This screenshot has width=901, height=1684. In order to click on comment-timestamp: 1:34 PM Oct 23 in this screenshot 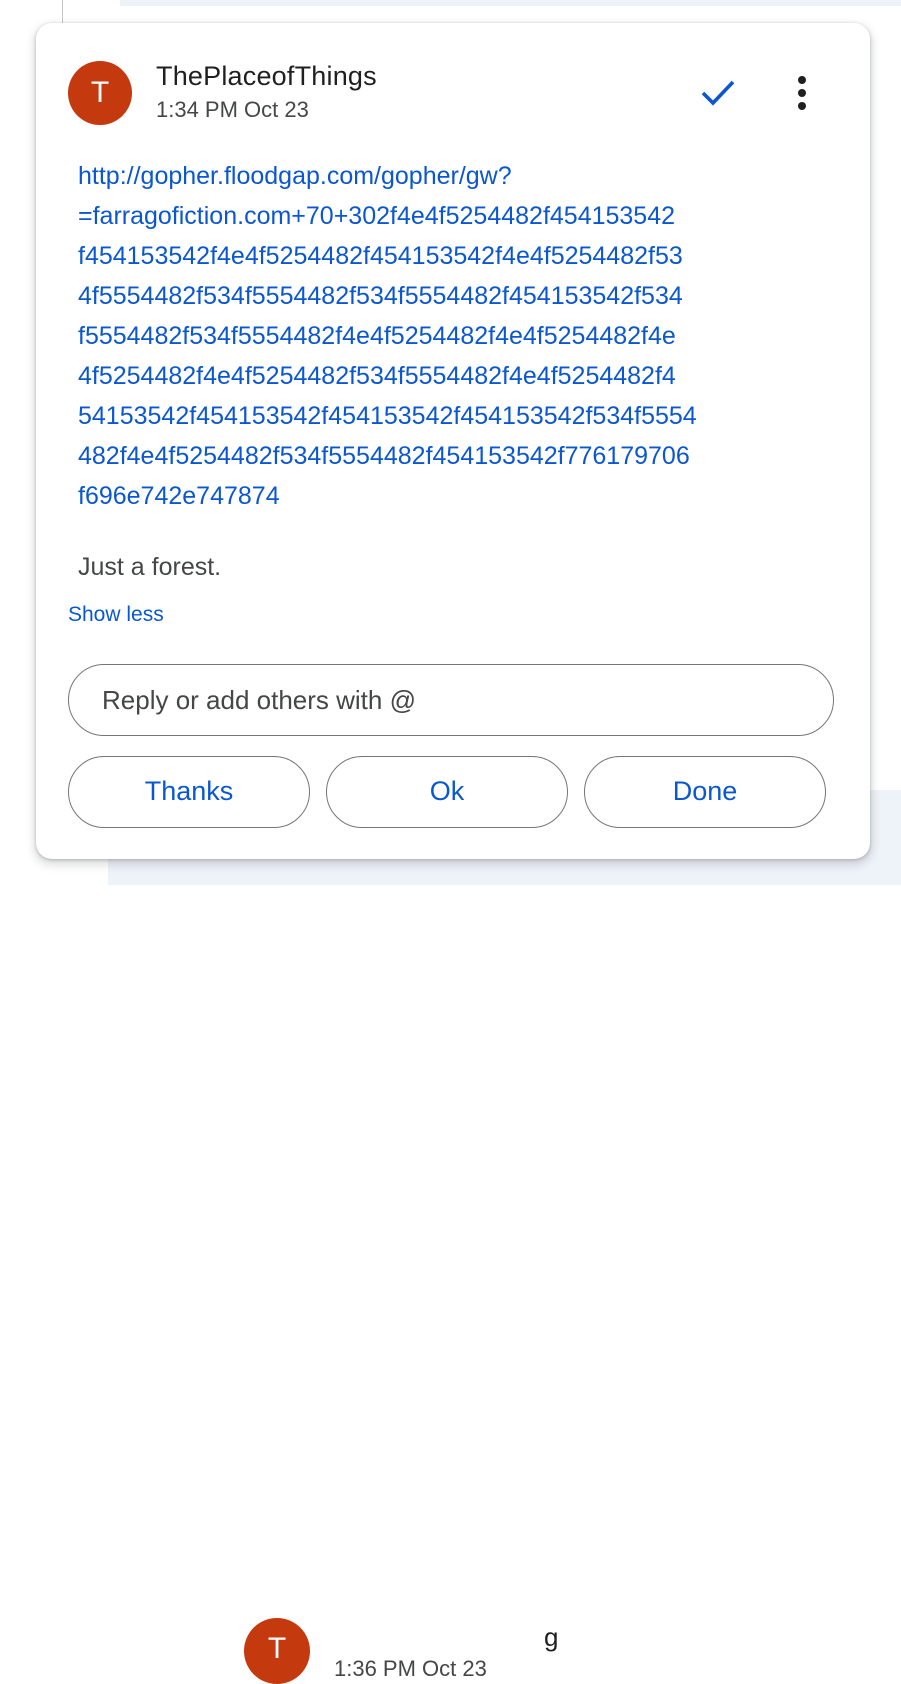, I will do `click(232, 109)`.